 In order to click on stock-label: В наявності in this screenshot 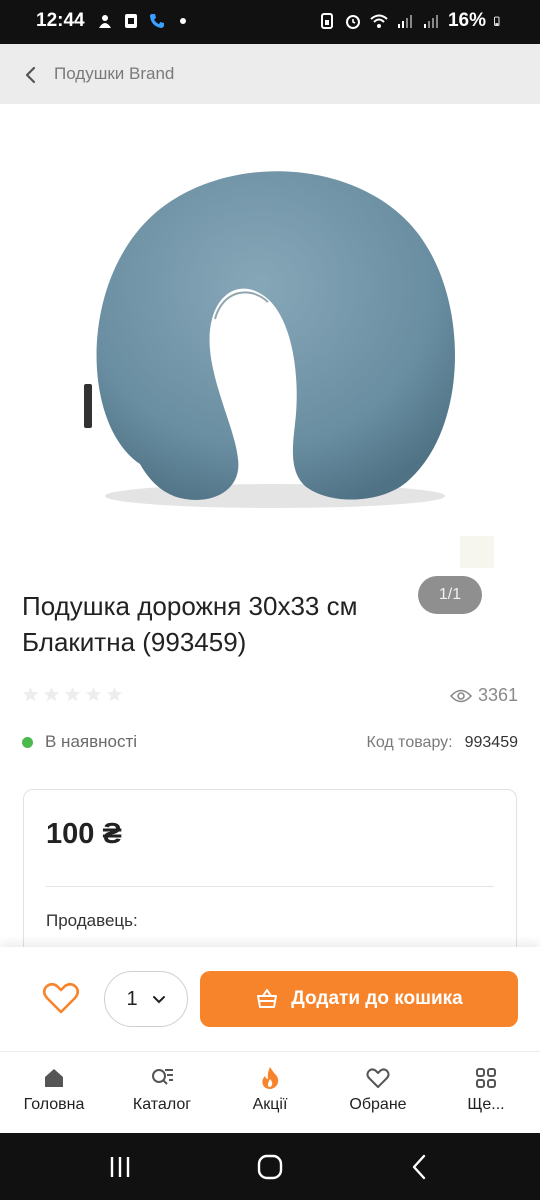, I will do `click(91, 741)`.